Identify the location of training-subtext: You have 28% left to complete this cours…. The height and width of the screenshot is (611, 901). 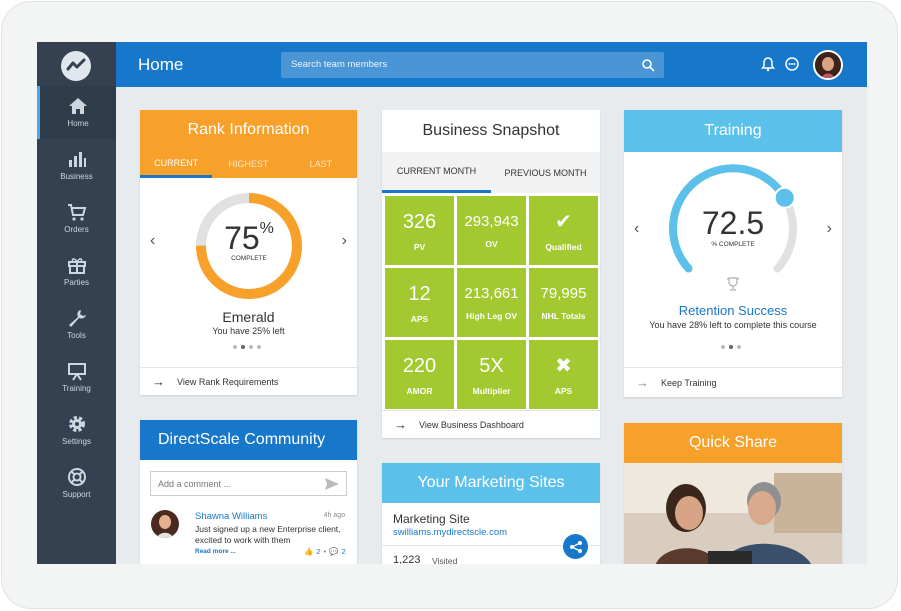
(733, 325).